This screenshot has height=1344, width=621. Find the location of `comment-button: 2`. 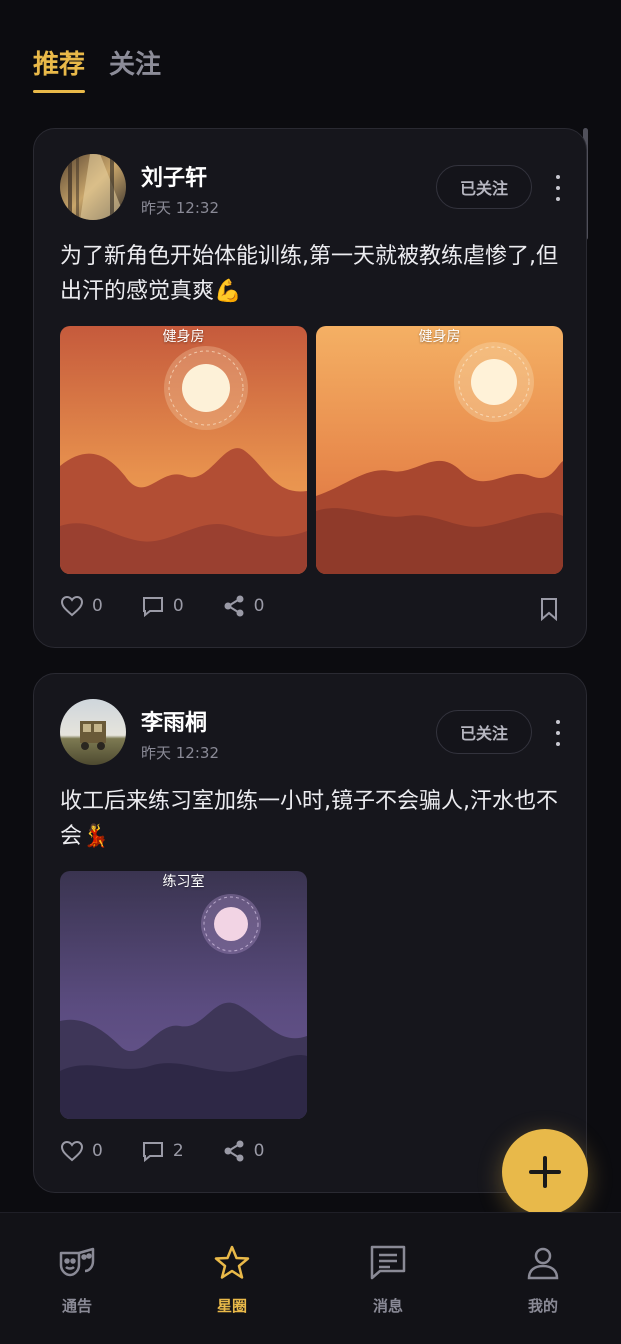

comment-button: 2 is located at coordinates (162, 1151).